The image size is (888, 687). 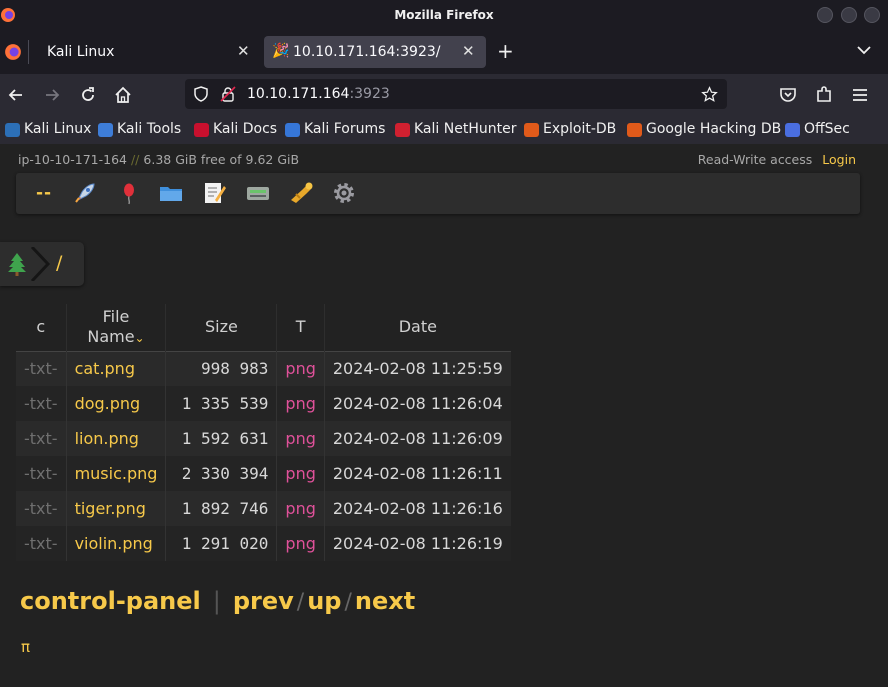 What do you see at coordinates (44, 193) in the screenshot?
I see `ops-collapse-button: --` at bounding box center [44, 193].